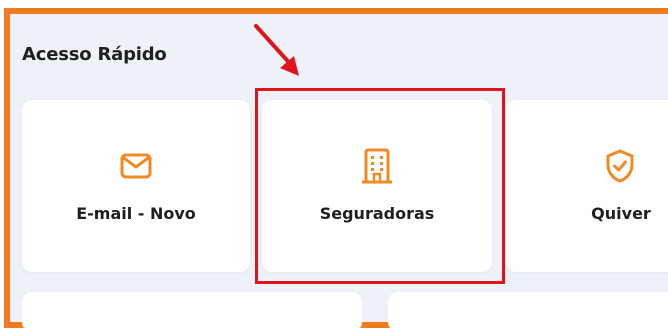 This screenshot has width=668, height=332. What do you see at coordinates (94, 54) in the screenshot?
I see `section-title: Acesso Rápido` at bounding box center [94, 54].